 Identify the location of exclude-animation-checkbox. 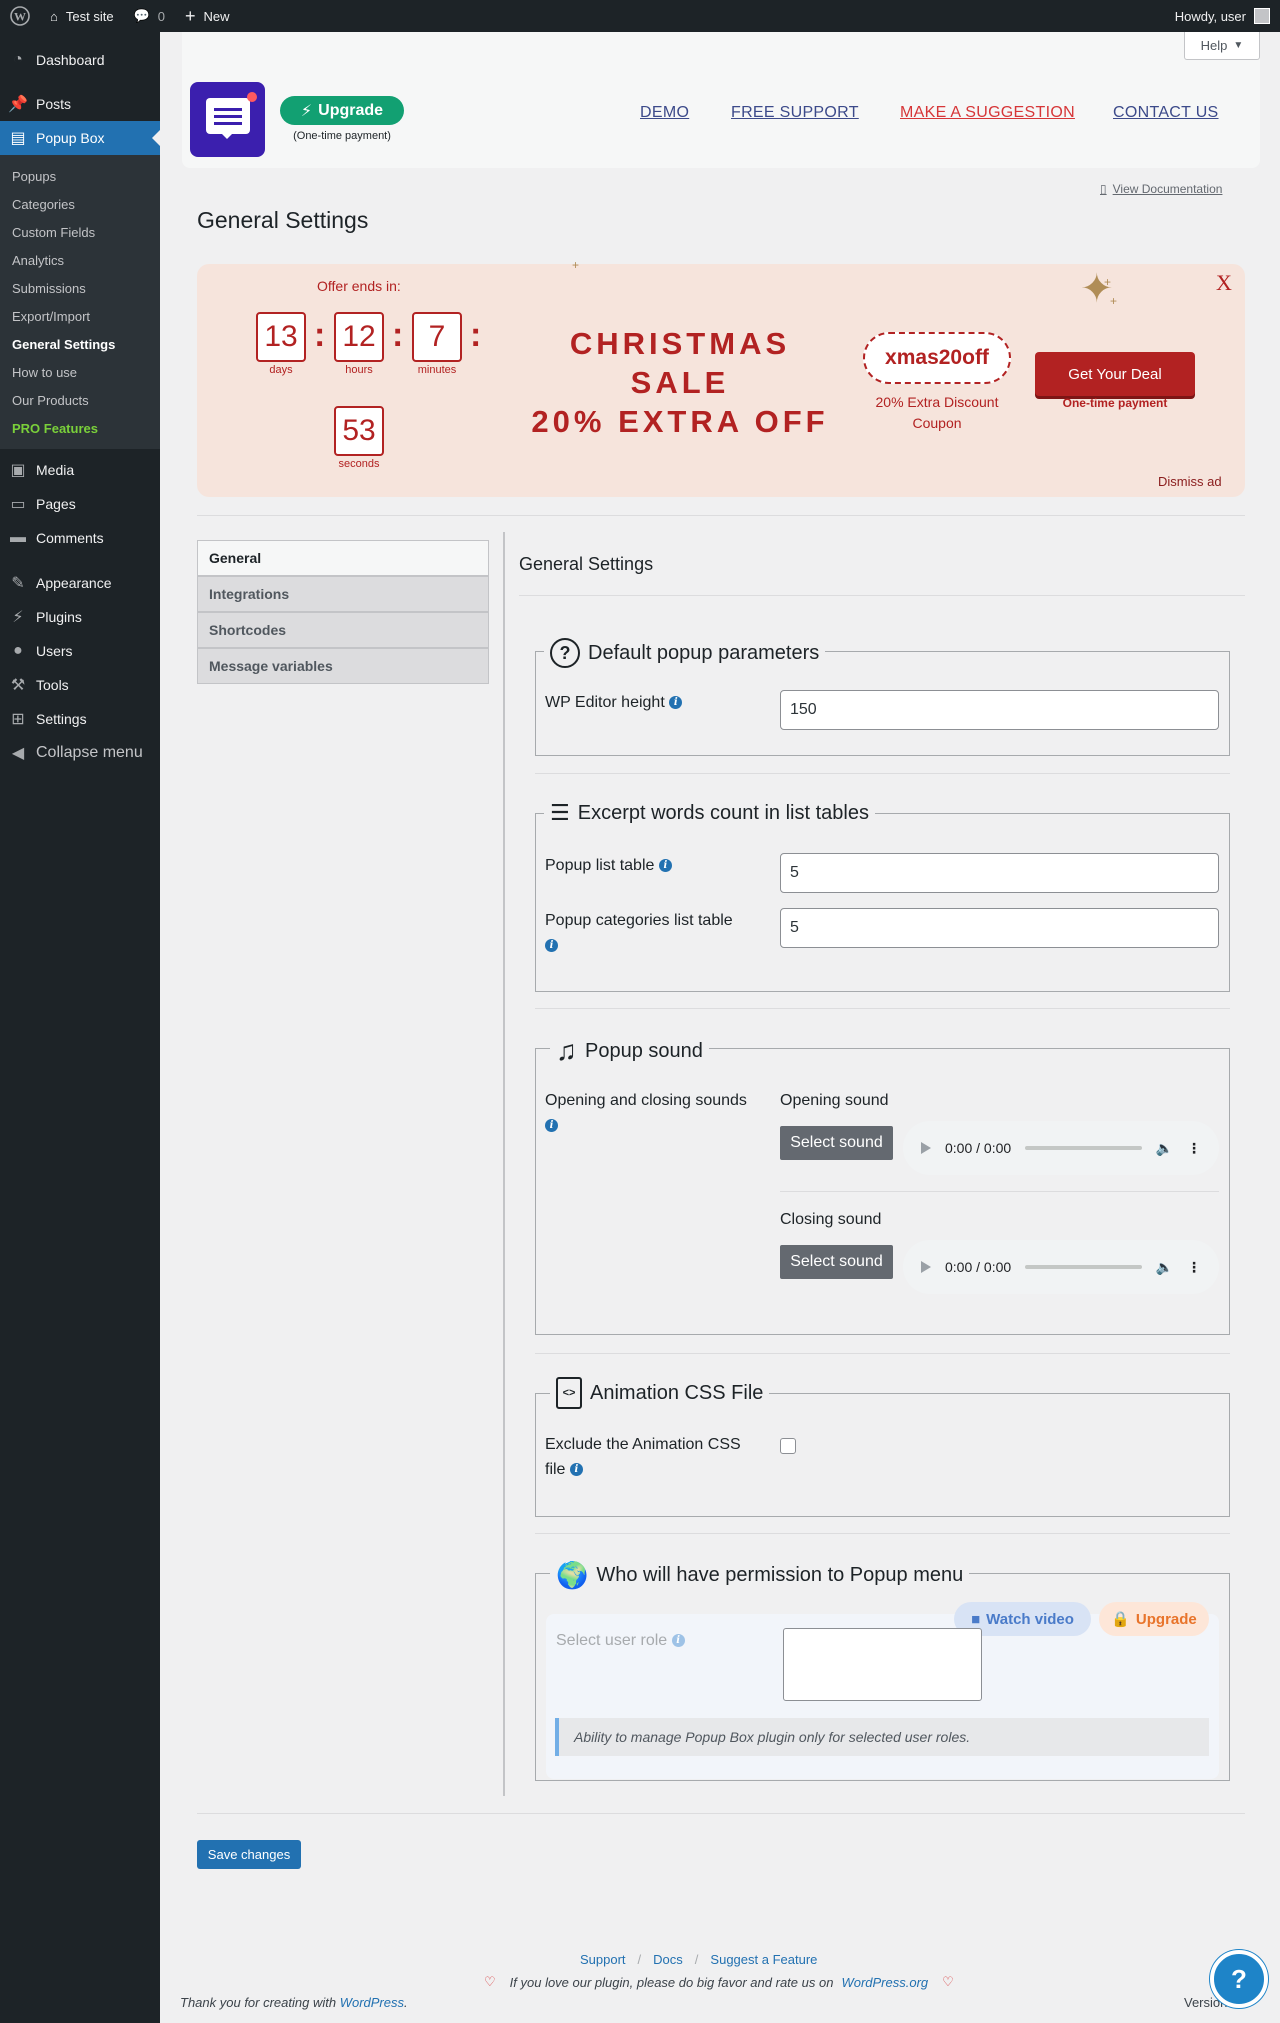
(788, 1446).